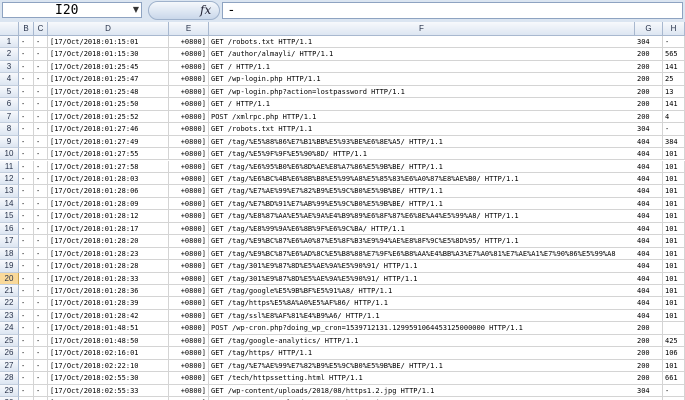  What do you see at coordinates (422, 353) in the screenshot?
I see `cell-f: GET /tag/https/ HTTP/1.1` at bounding box center [422, 353].